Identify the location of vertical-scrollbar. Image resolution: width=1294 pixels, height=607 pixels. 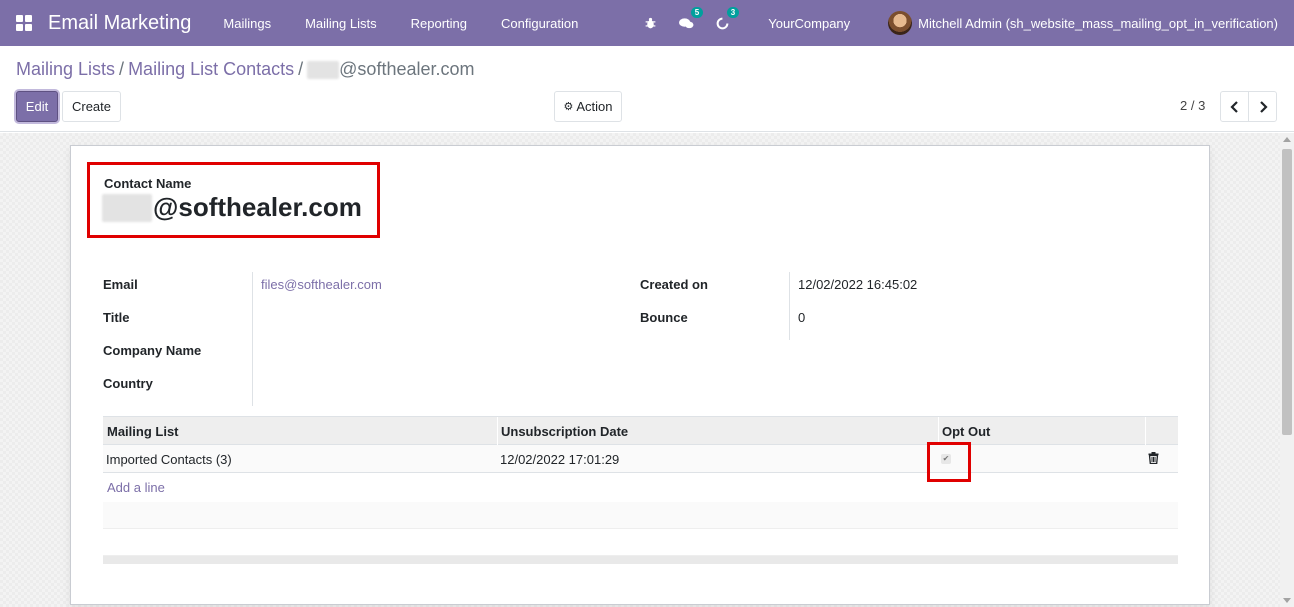
(1287, 370).